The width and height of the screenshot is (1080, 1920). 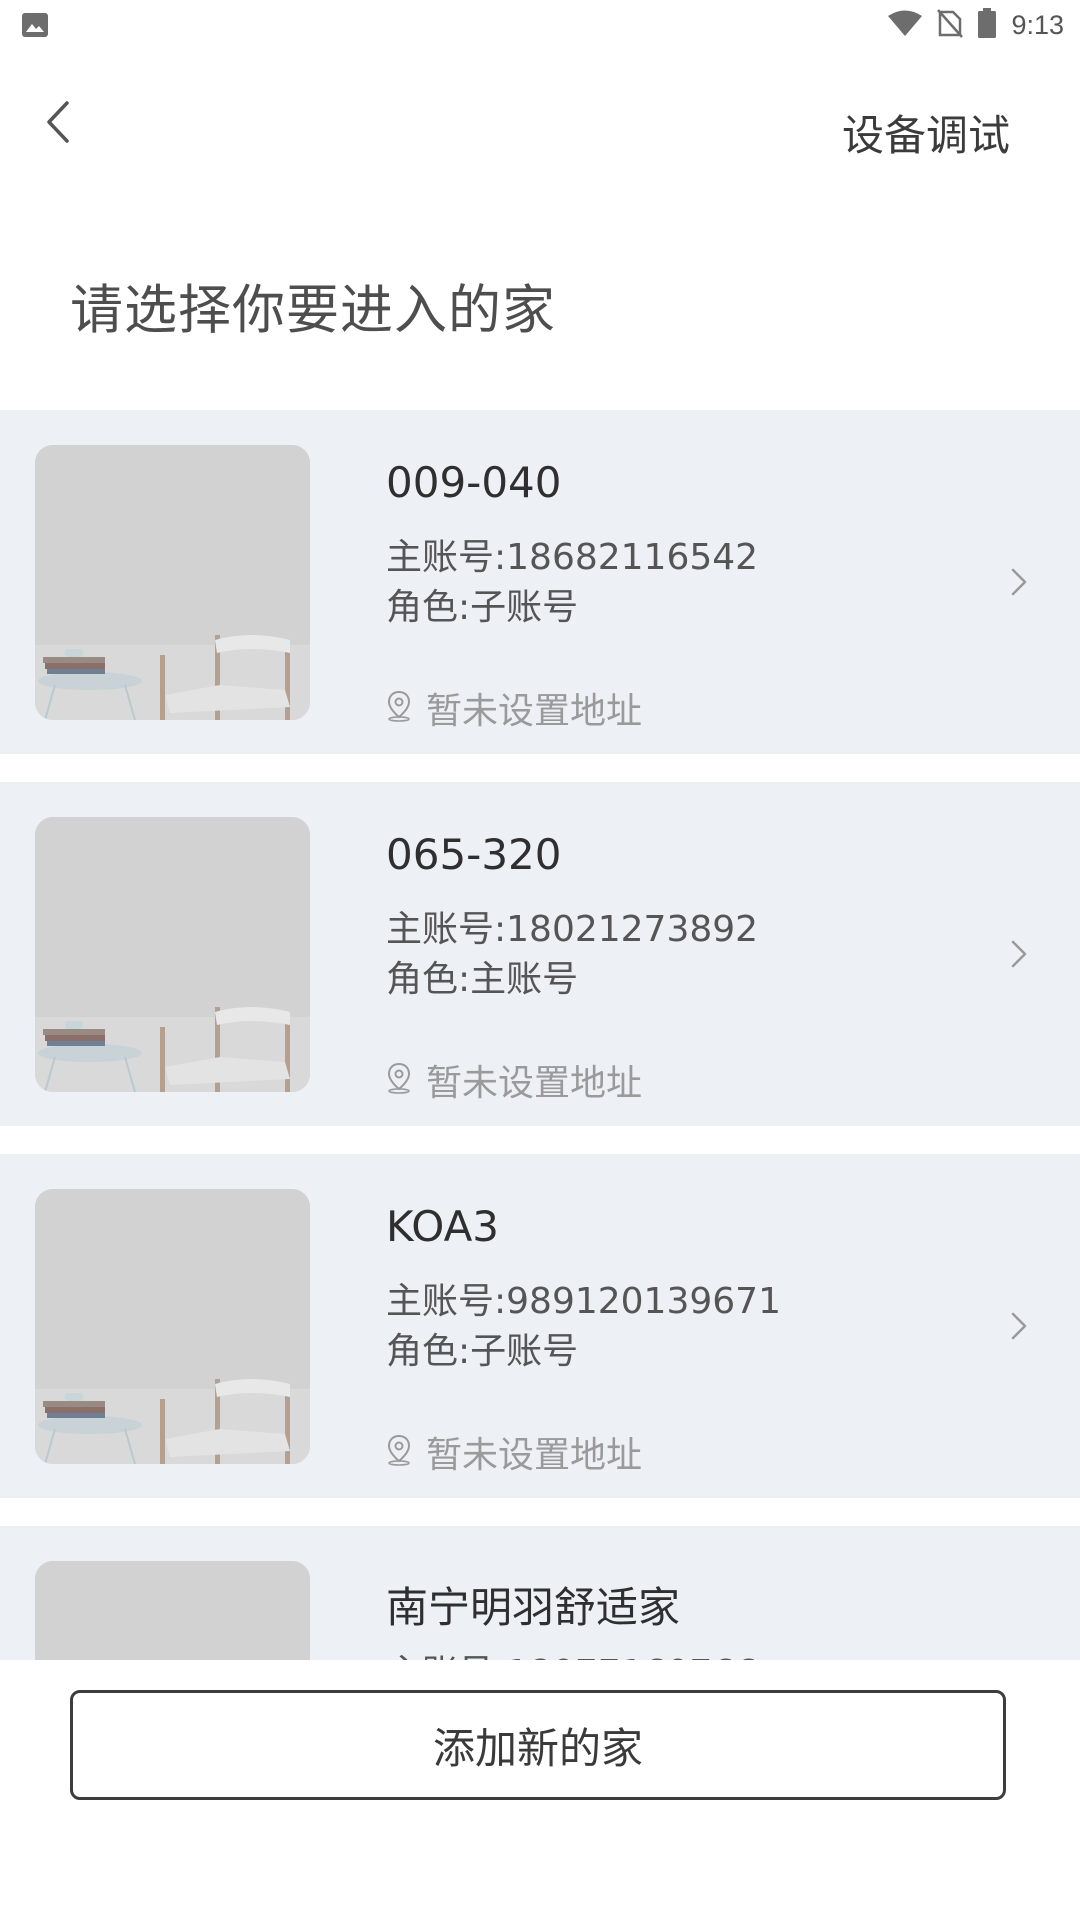 I want to click on home-name: 南宁明羽舒适家, so click(x=533, y=1607).